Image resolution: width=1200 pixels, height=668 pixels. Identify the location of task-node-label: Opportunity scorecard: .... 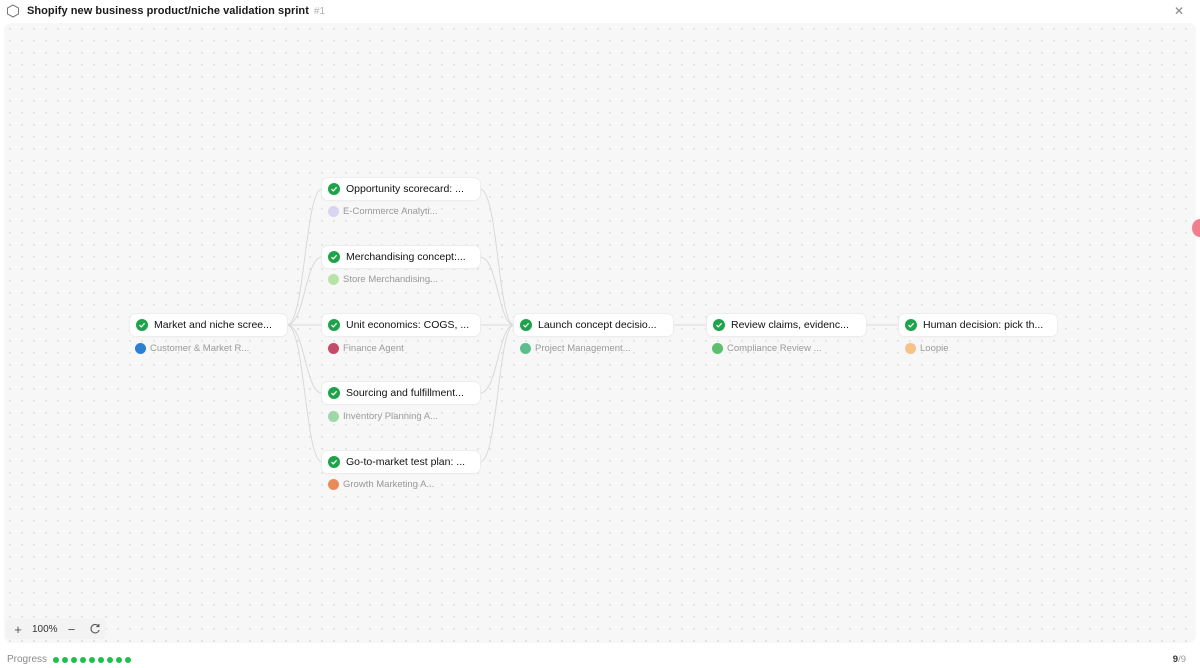
(405, 189).